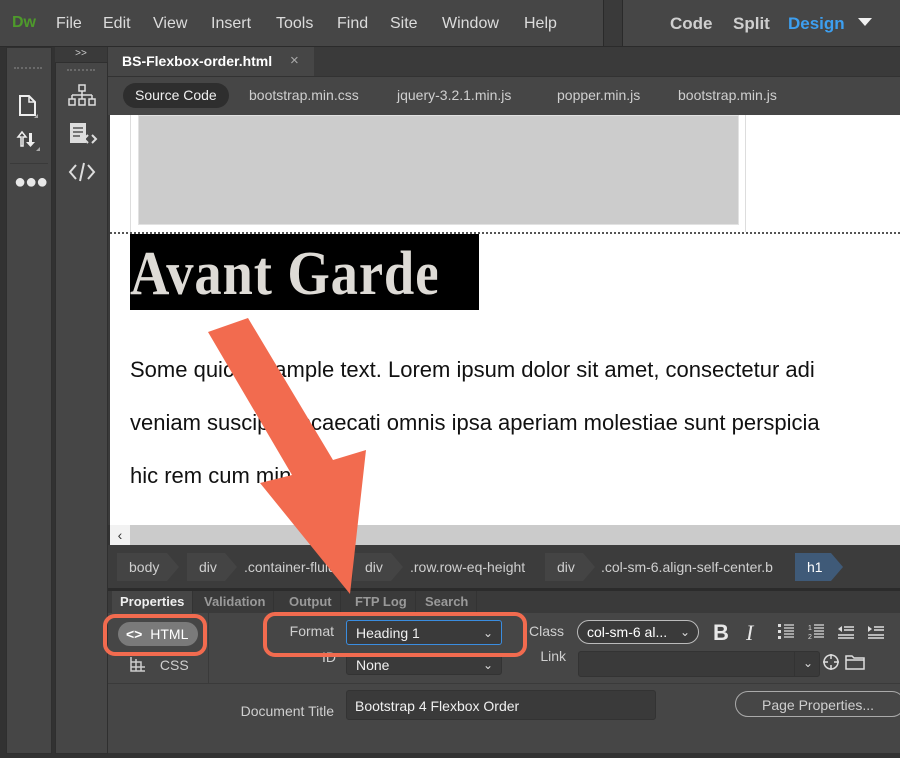 Image resolution: width=900 pixels, height=758 pixels. What do you see at coordinates (31, 182) in the screenshot?
I see `more-icon: ●●●` at bounding box center [31, 182].